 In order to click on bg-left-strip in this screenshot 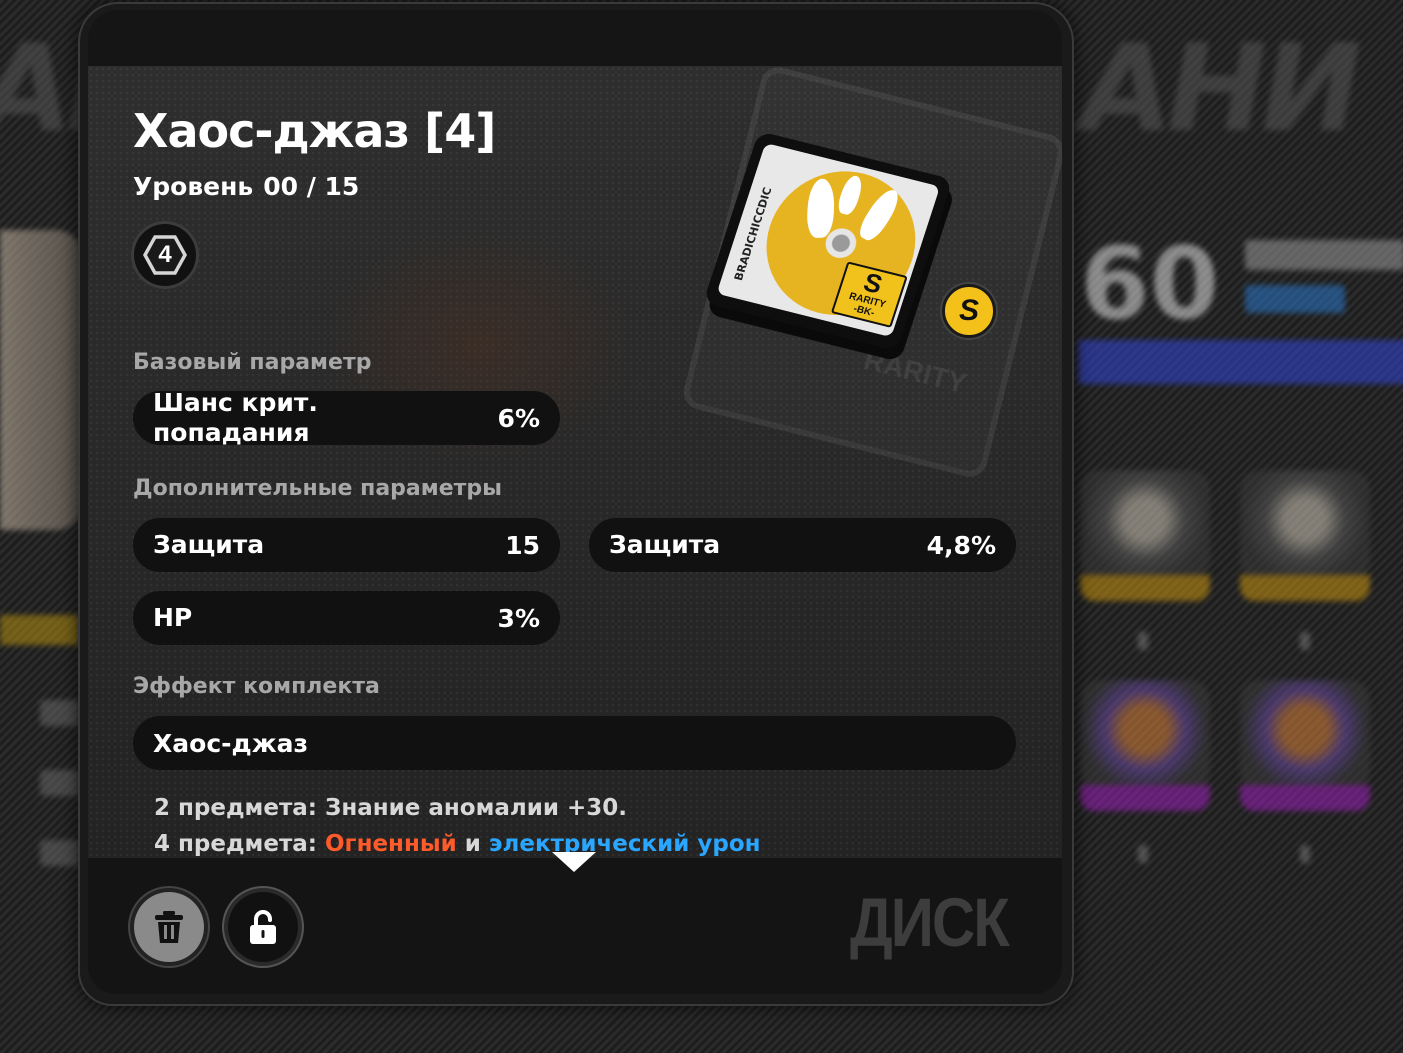, I will do `click(40, 630)`.